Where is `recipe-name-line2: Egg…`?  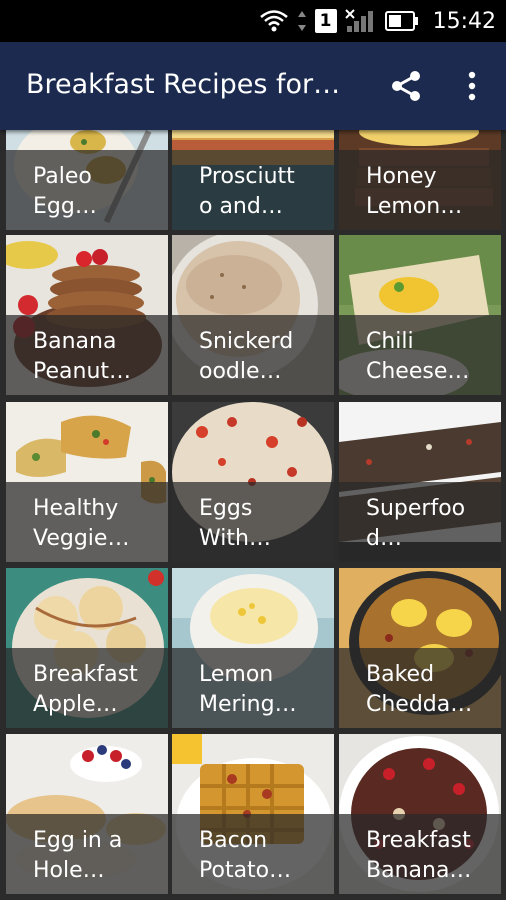
recipe-name-line2: Egg… is located at coordinates (65, 206).